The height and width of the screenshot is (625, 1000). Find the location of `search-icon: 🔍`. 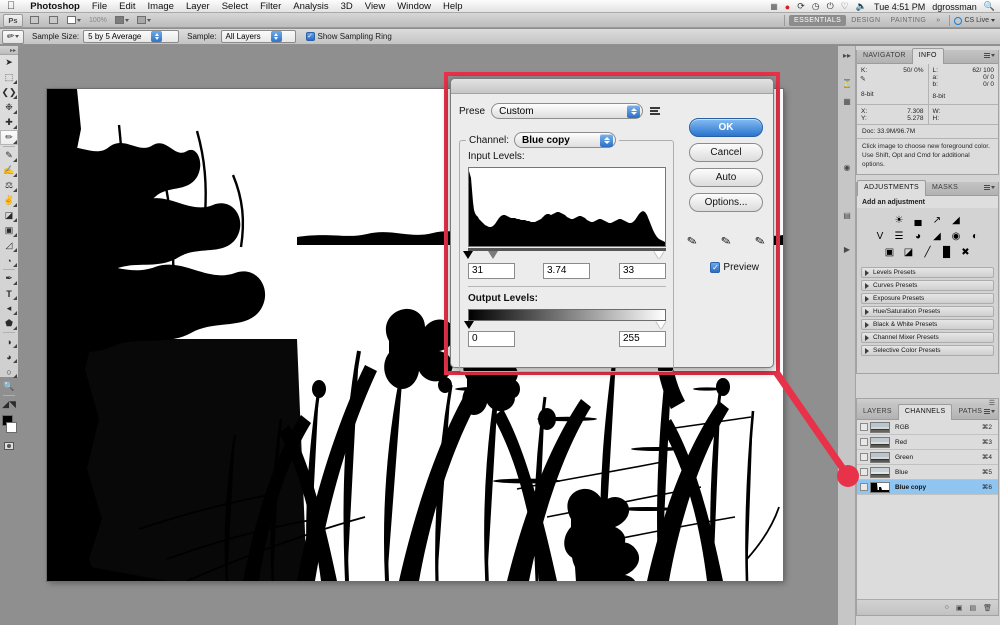

search-icon: 🔍 is located at coordinates (989, 6).